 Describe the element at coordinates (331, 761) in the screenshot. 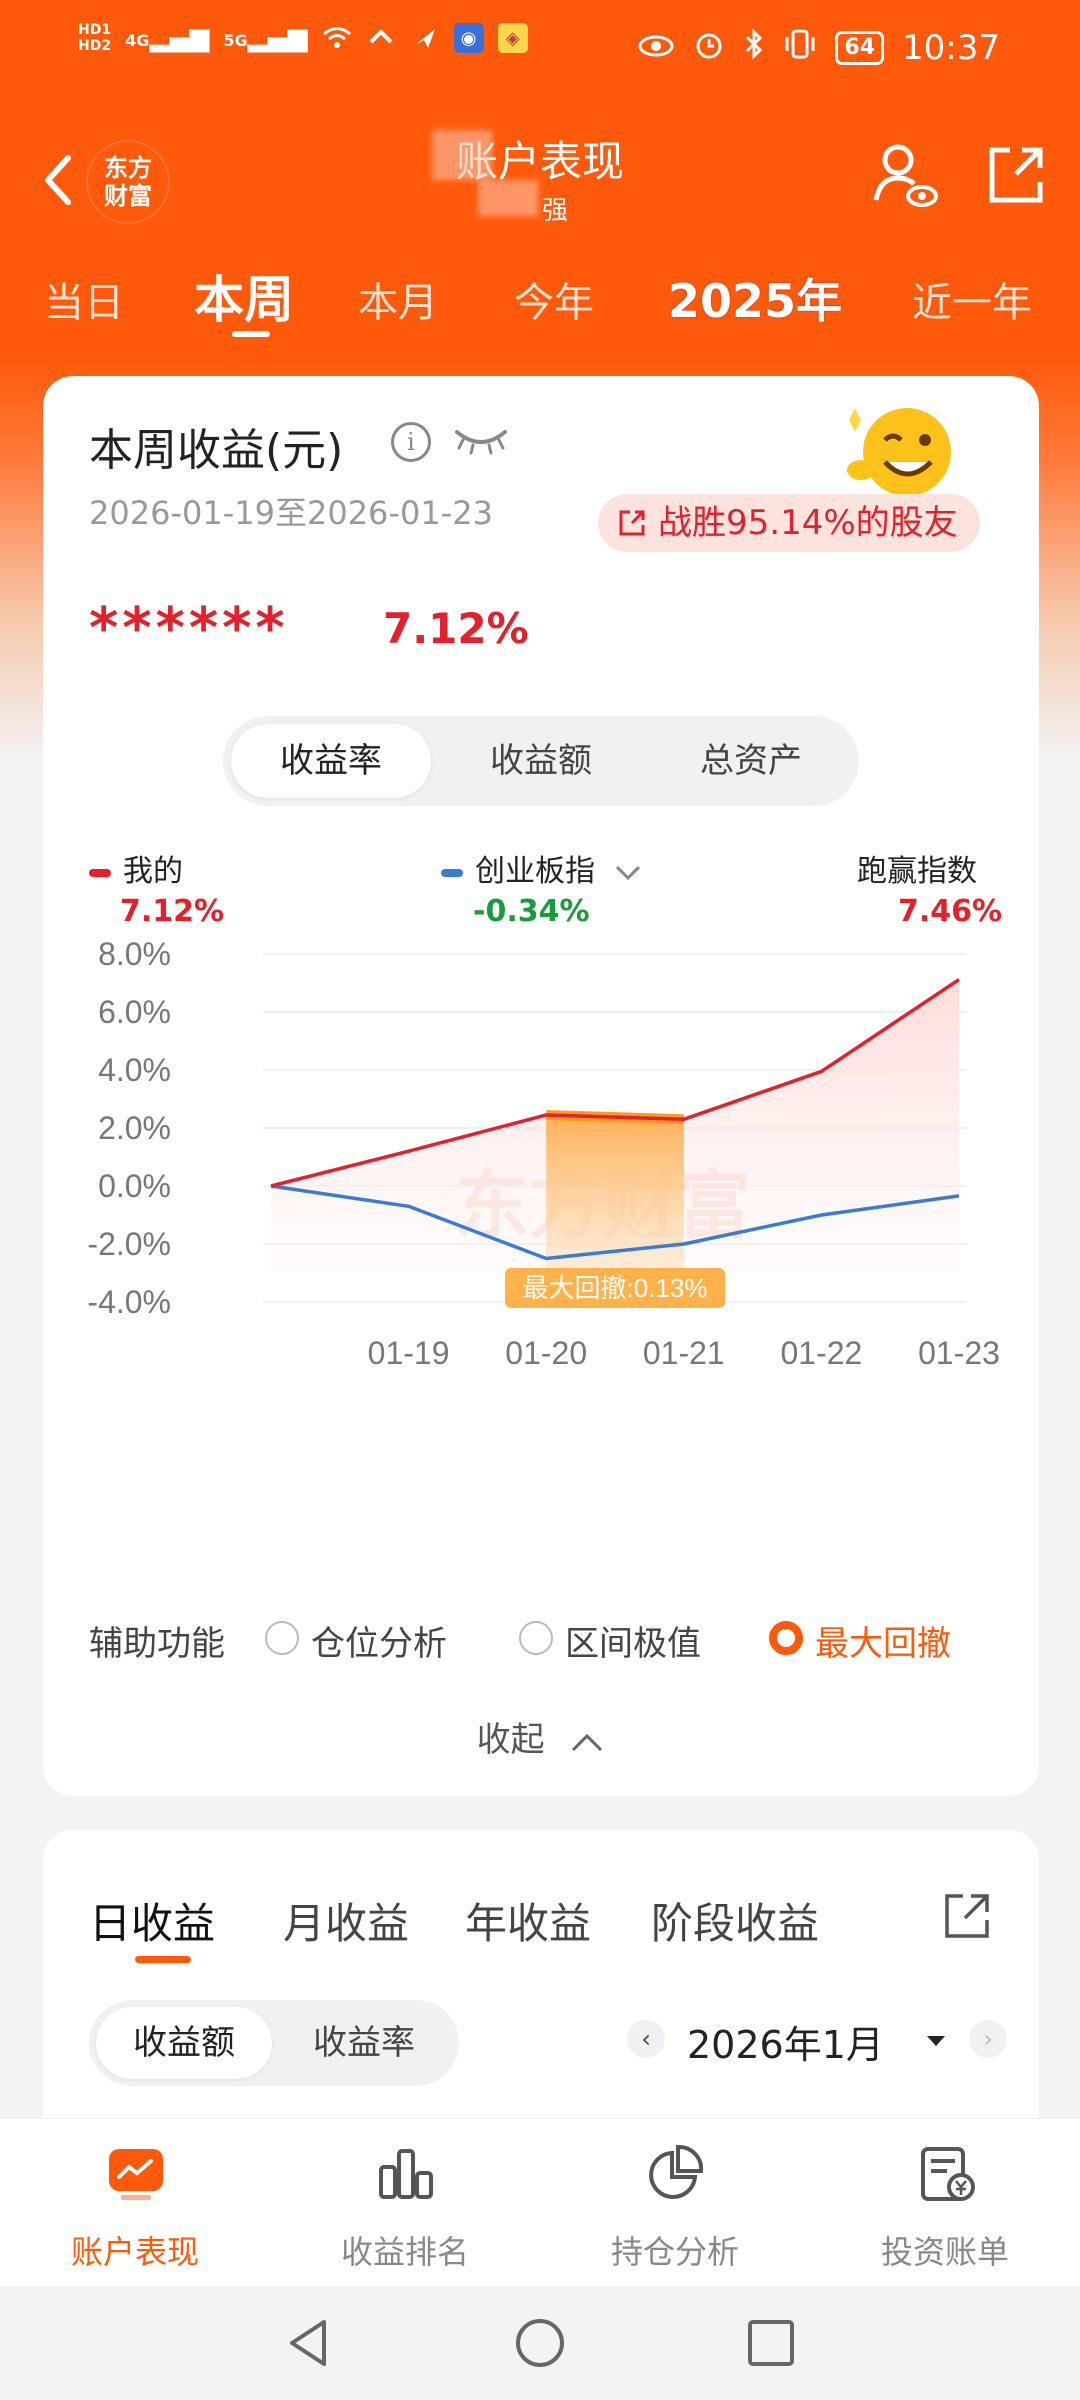

I see `tab-return-rate: 收益率` at that location.